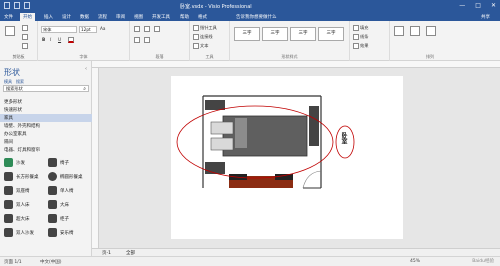  I want to click on font-color-icon, so click(71, 40).